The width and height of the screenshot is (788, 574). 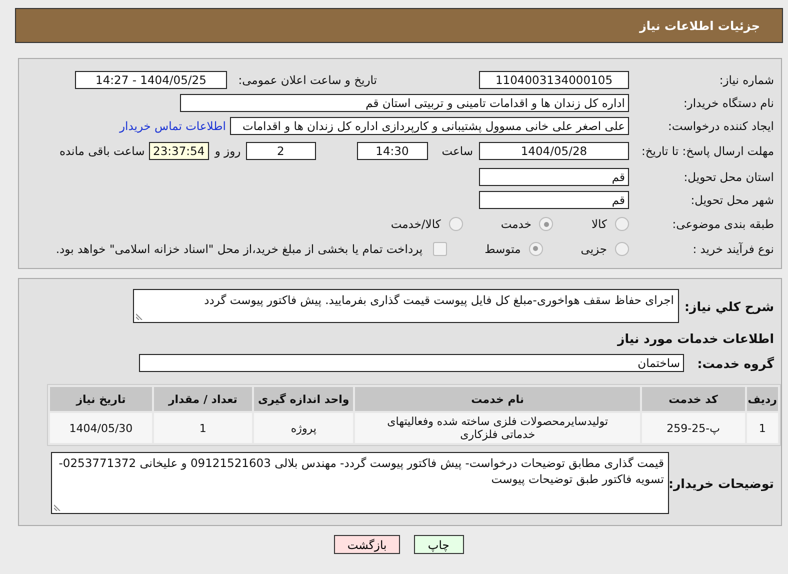 I want to click on checkbox, so click(x=439, y=249).